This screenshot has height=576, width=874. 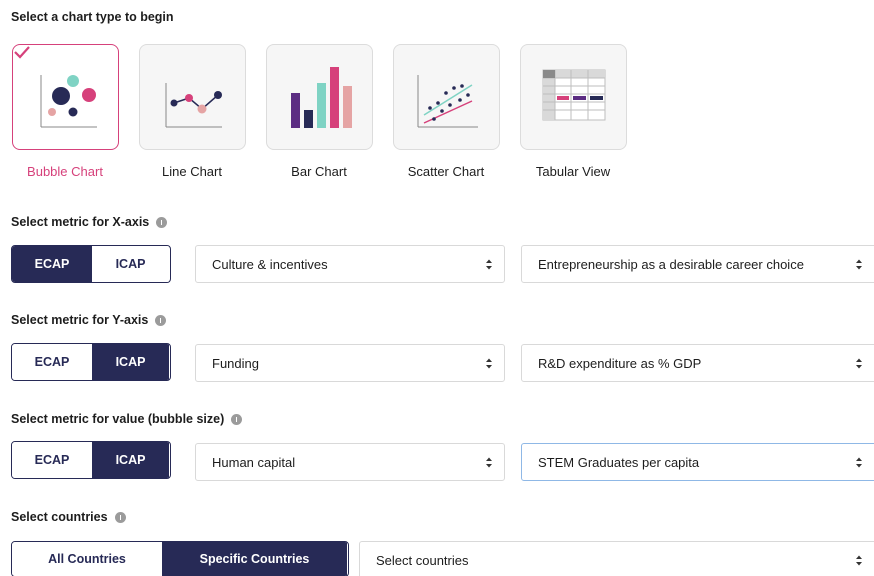 What do you see at coordinates (620, 363) in the screenshot?
I see `y-axis-metric-value: R&D expenditure as % GDP` at bounding box center [620, 363].